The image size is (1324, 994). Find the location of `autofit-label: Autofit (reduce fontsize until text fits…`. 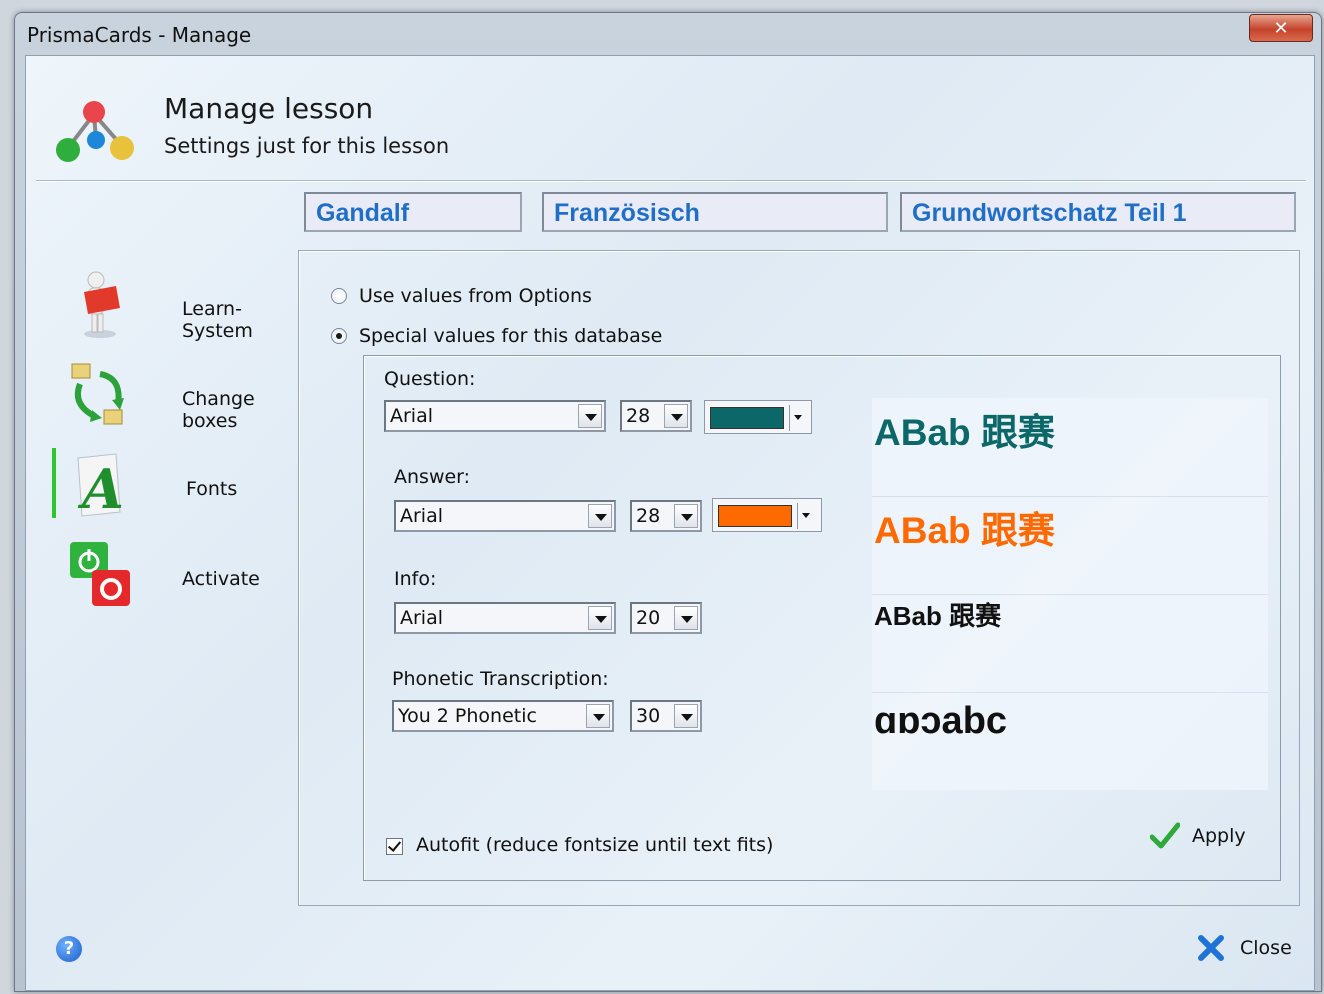

autofit-label: Autofit (reduce fontsize until text fits… is located at coordinates (595, 845).